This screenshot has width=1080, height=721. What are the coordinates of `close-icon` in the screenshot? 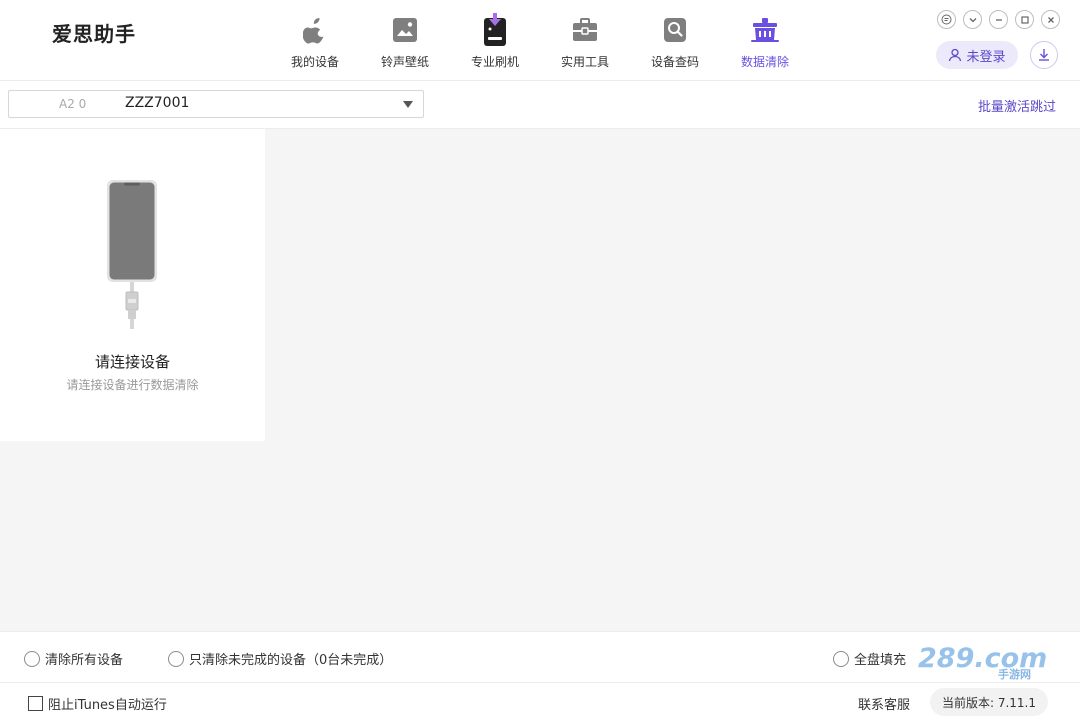 It's located at (1050, 19).